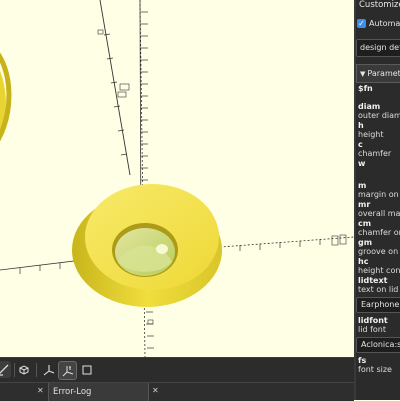 This screenshot has width=400, height=401. Describe the element at coordinates (362, 360) in the screenshot. I see `param-name: fs` at that location.